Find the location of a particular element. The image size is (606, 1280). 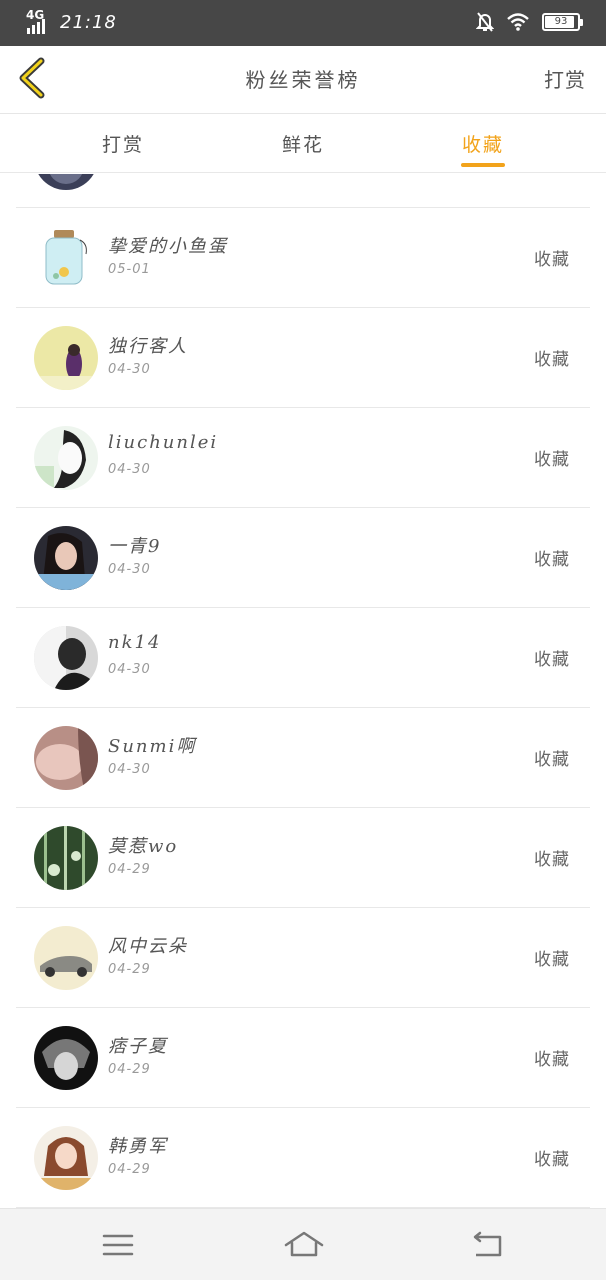

menu-icon is located at coordinates (118, 1245).